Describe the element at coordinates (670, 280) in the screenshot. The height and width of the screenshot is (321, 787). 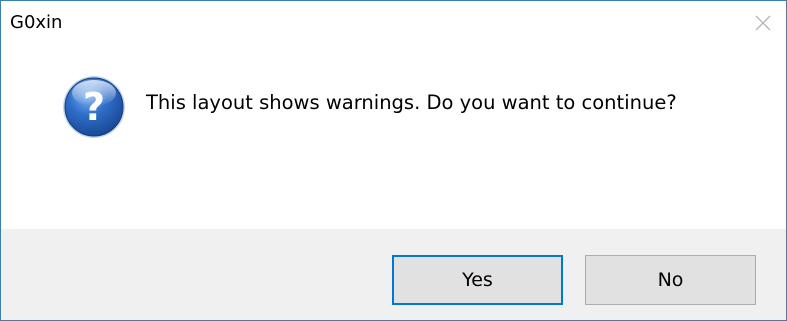
I see `no-button: No` at that location.